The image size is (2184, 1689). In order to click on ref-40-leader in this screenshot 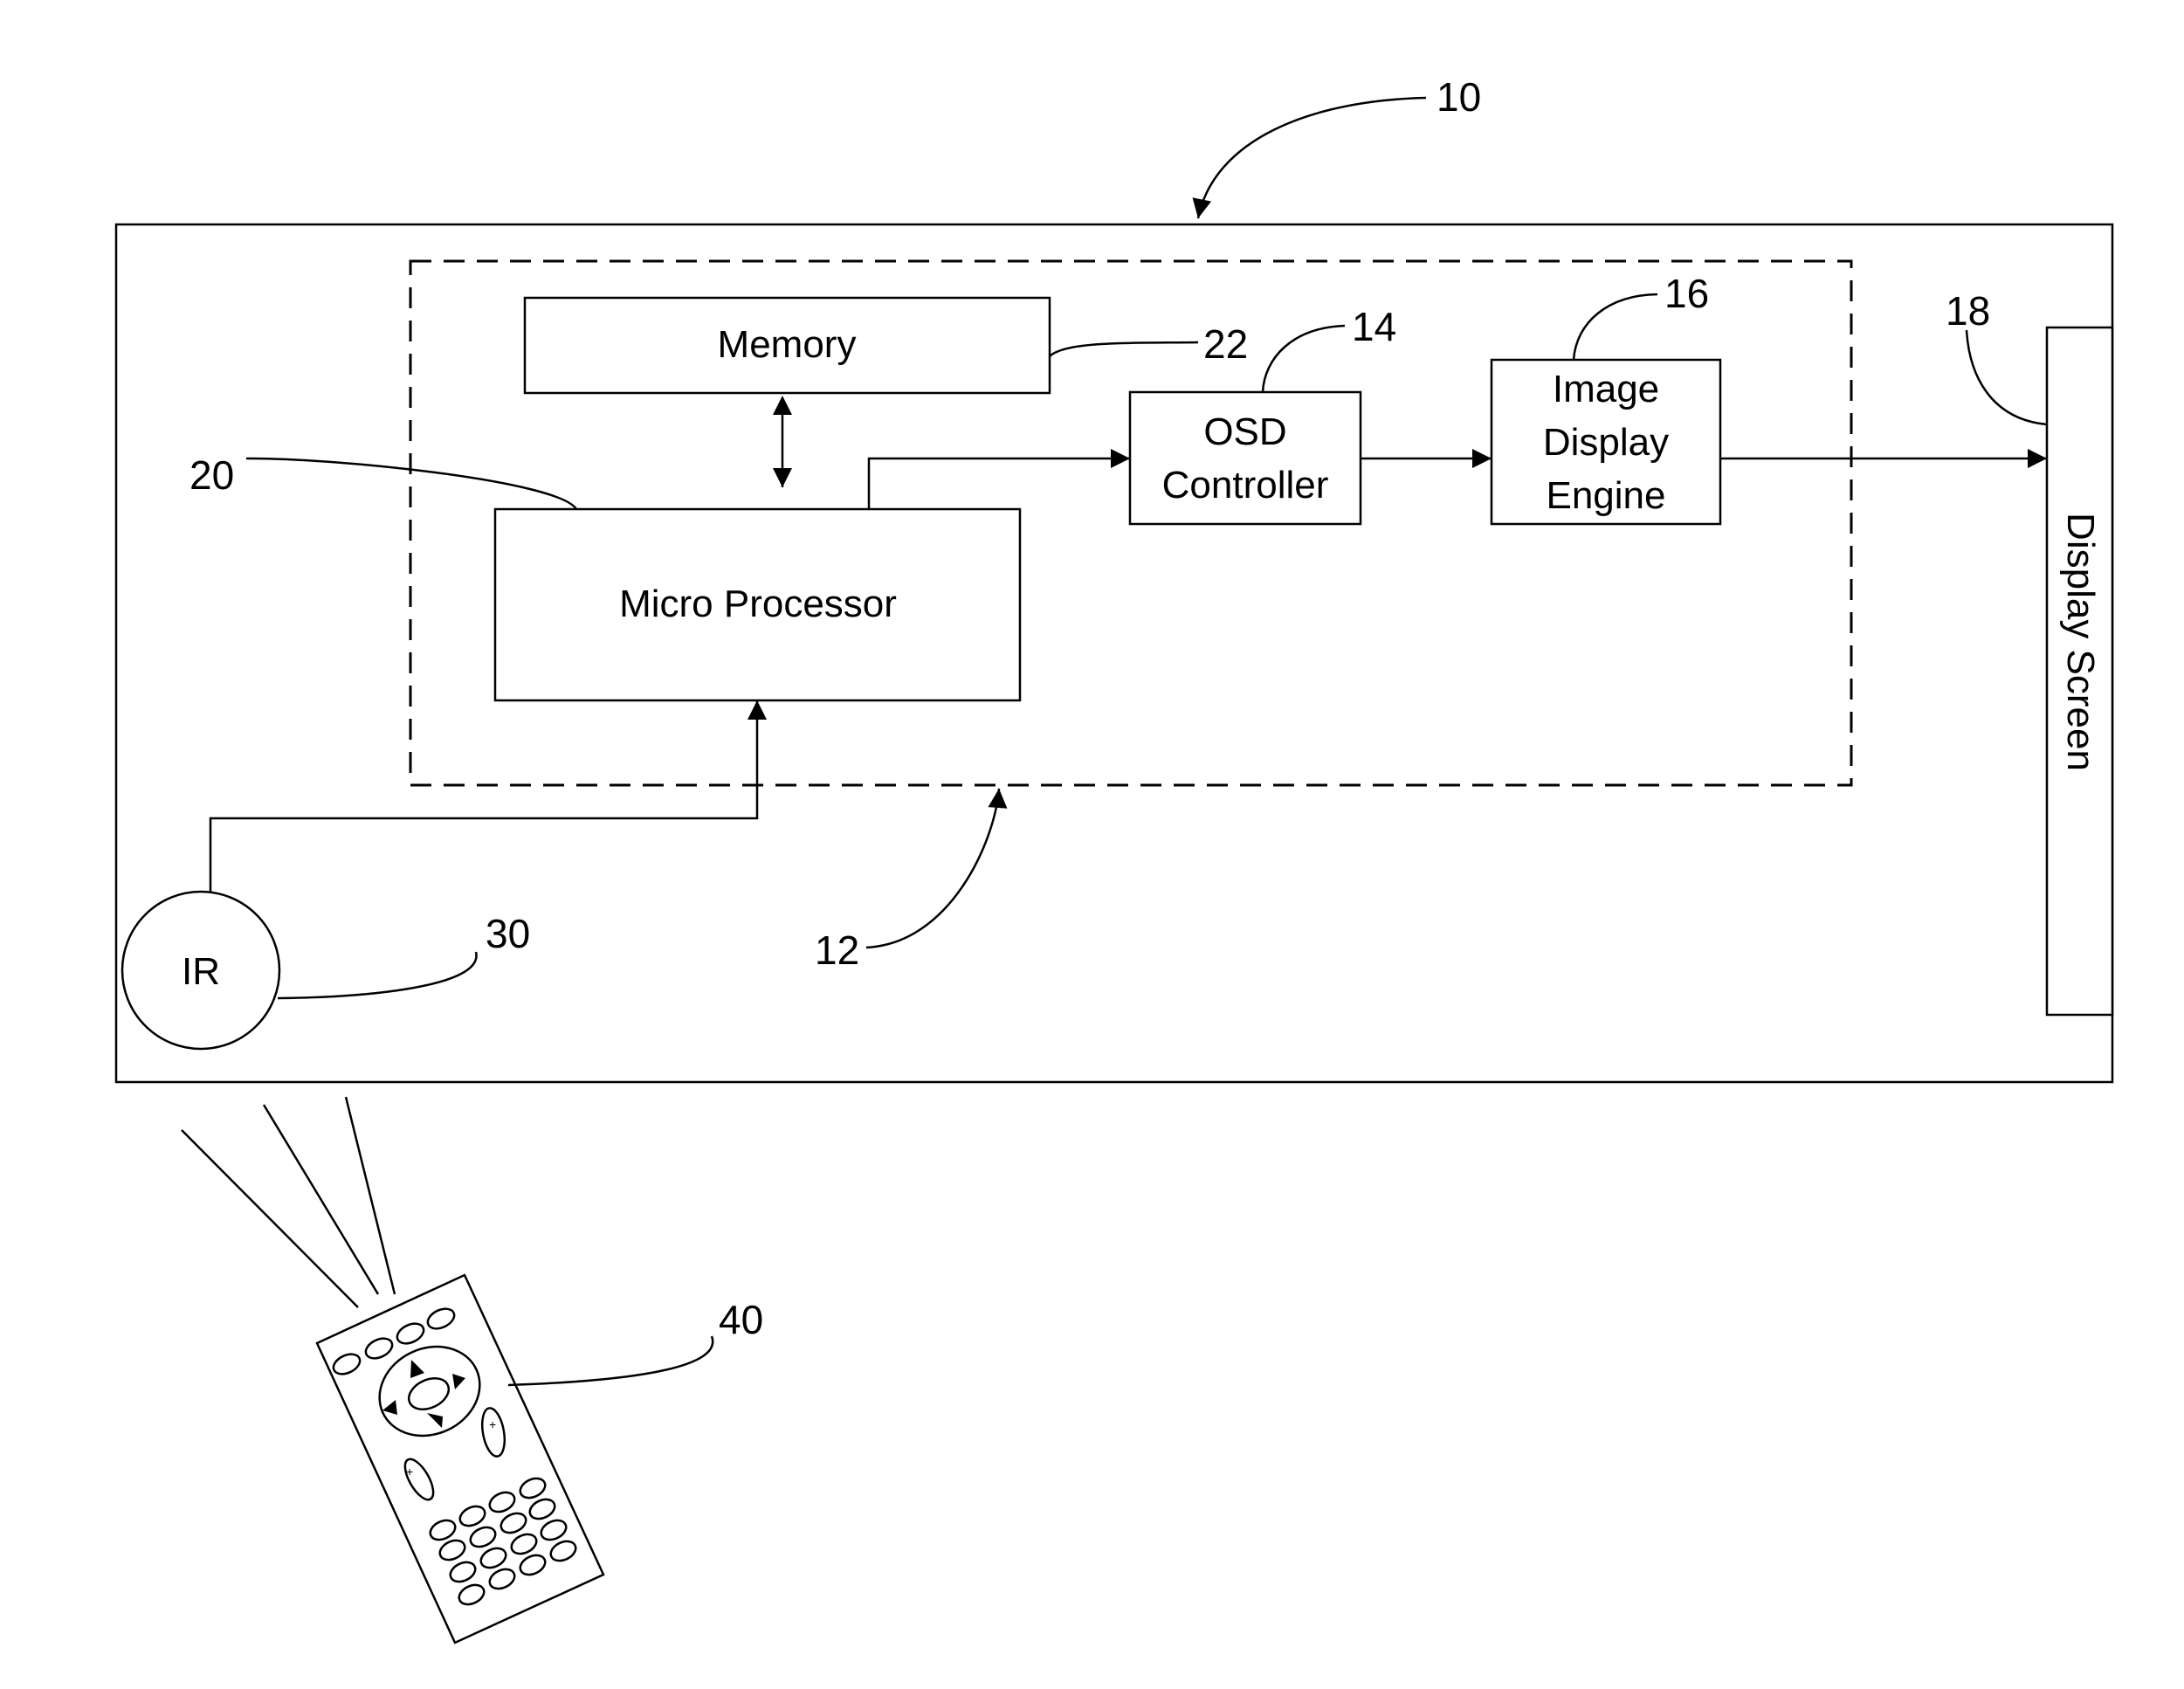, I will do `click(610, 1361)`.